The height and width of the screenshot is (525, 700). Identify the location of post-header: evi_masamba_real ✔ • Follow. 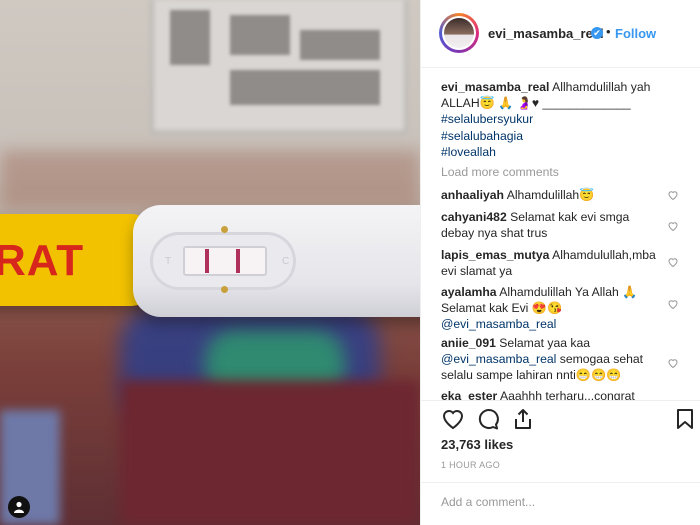
(560, 34).